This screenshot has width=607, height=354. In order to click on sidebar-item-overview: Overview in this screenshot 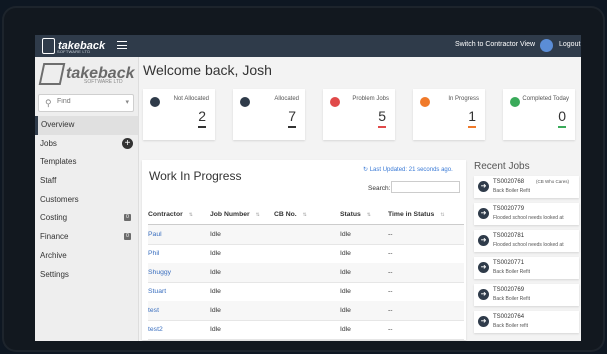, I will do `click(86, 125)`.